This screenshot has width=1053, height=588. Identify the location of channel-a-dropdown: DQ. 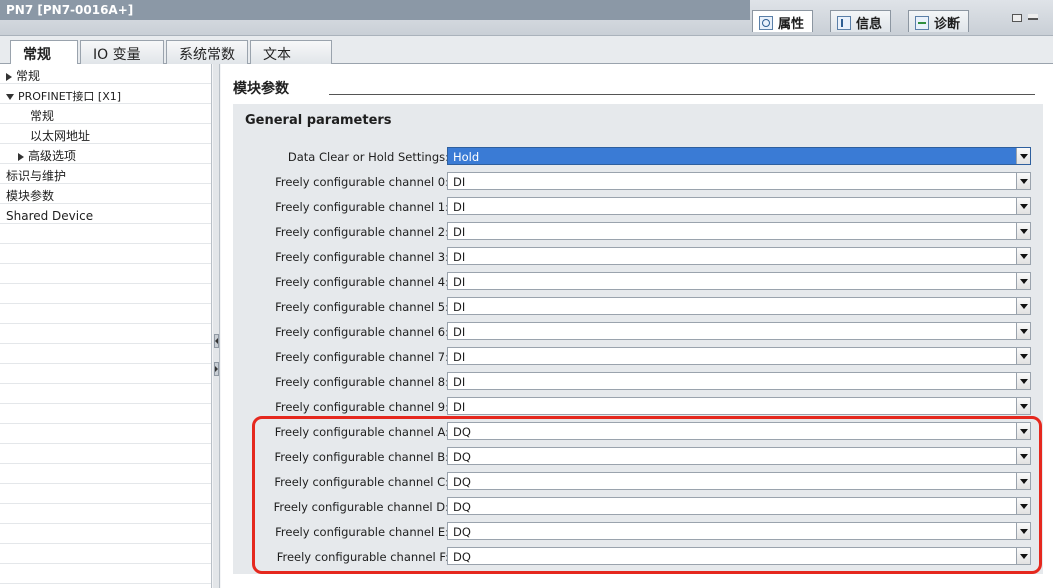
(739, 431).